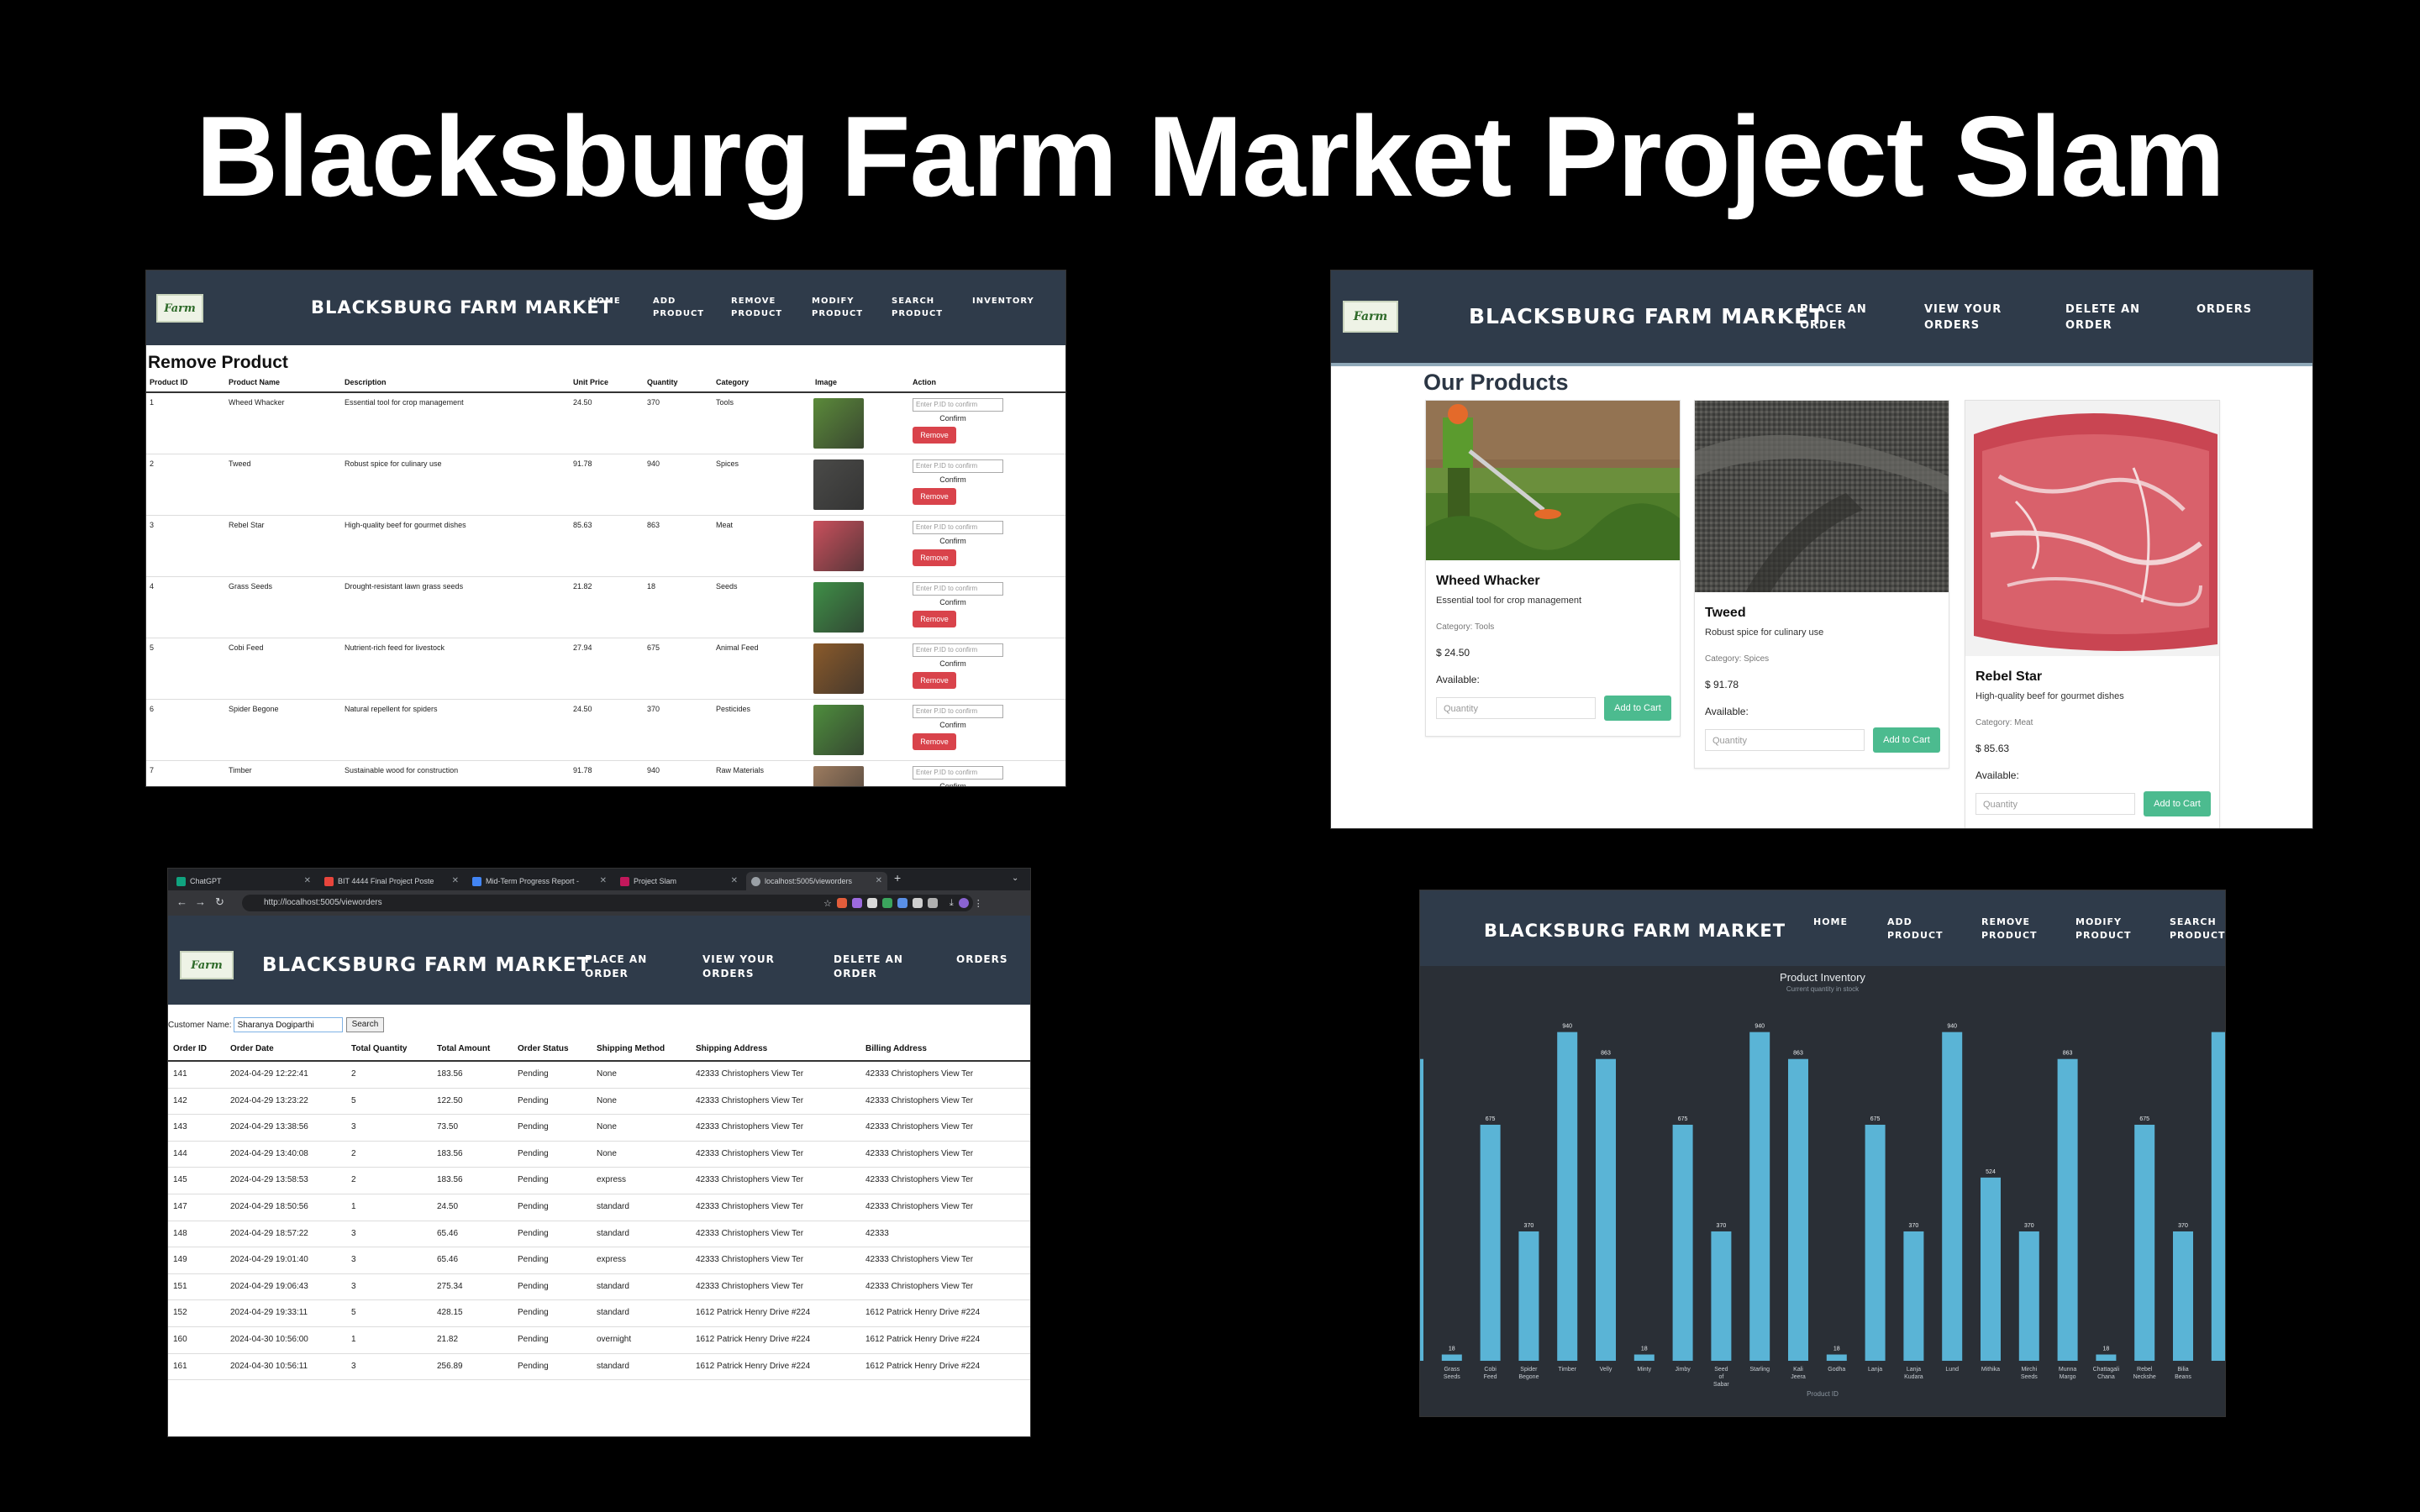 The height and width of the screenshot is (1512, 2420). Describe the element at coordinates (816, 881) in the screenshot. I see `browser-tab-active: localhost:5005/vieworders ✕` at that location.